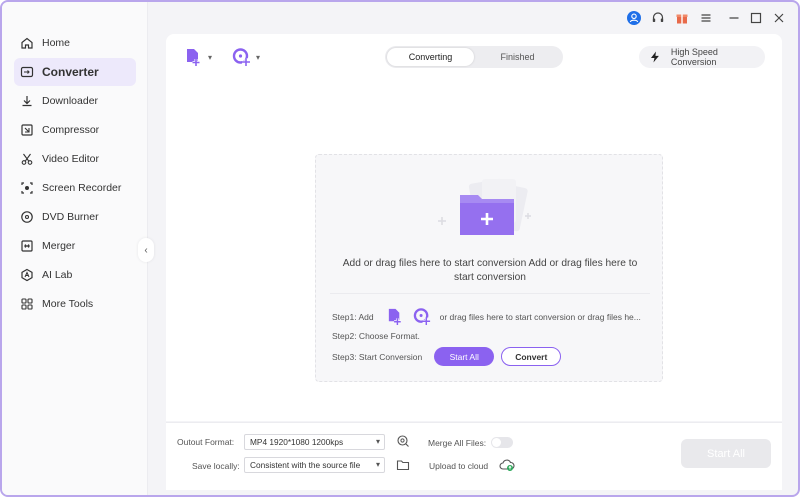  Describe the element at coordinates (305, 465) in the screenshot. I see `save-location-value: Consistent with the source file` at that location.